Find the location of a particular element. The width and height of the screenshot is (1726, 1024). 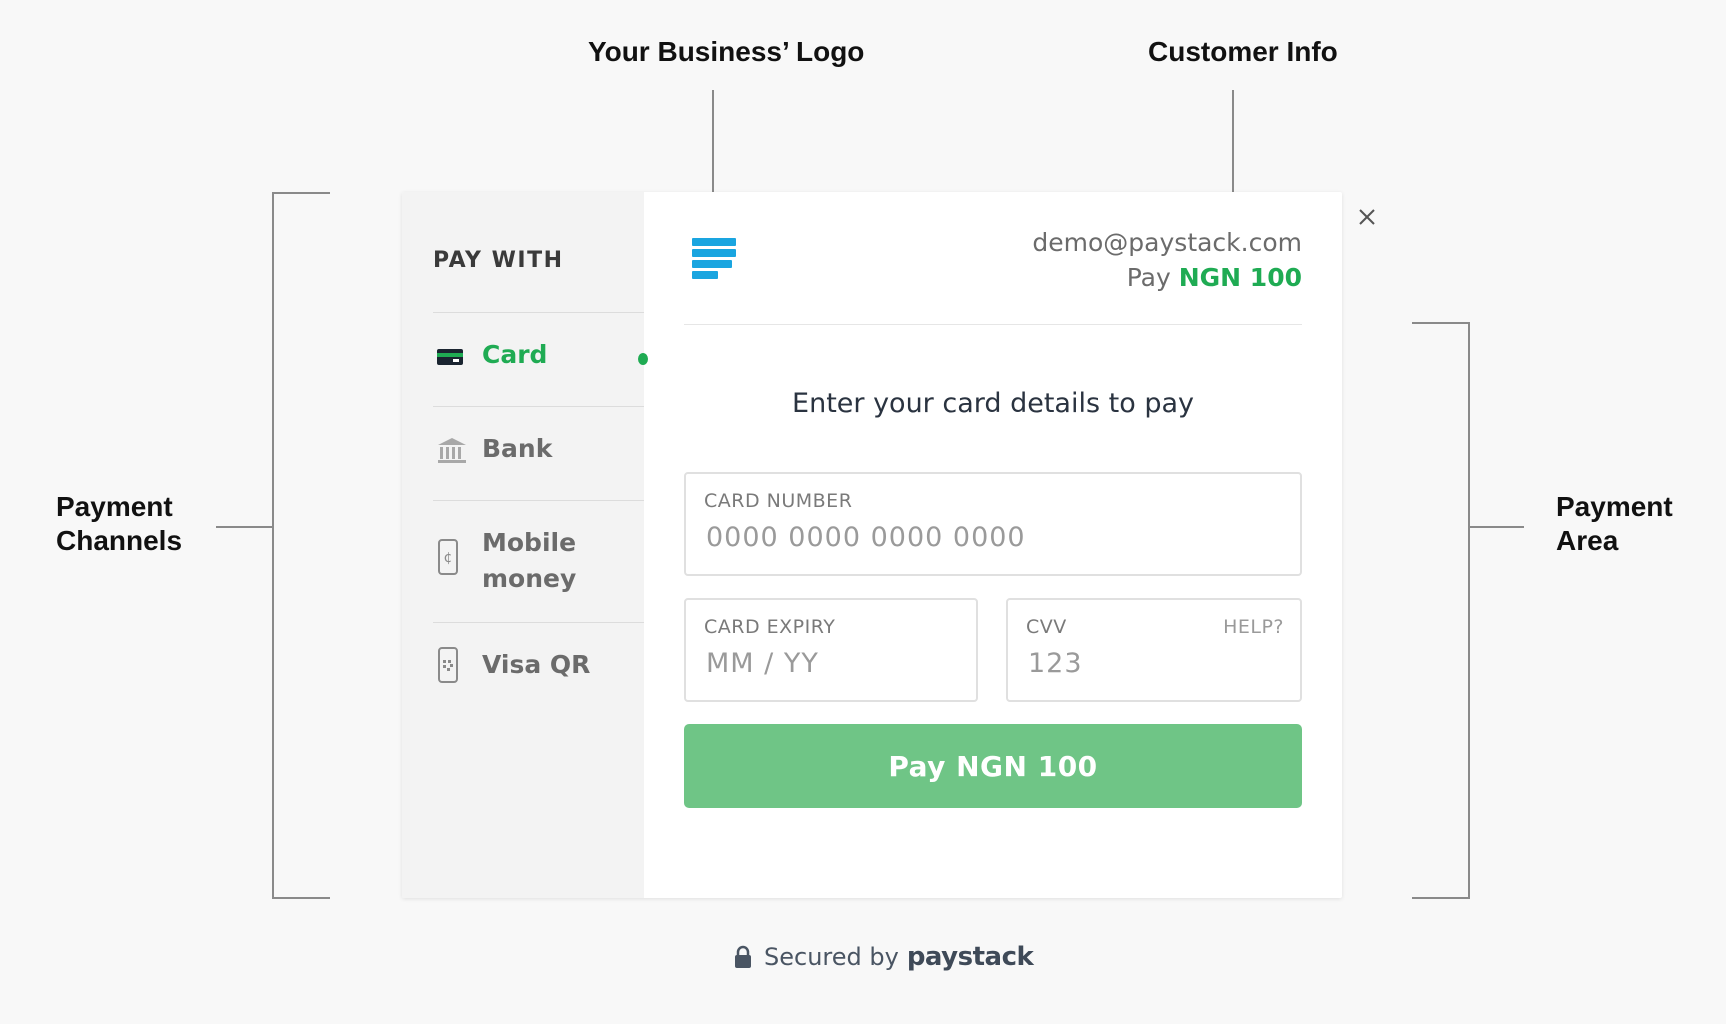

channels-bracket-vertical is located at coordinates (273, 545).